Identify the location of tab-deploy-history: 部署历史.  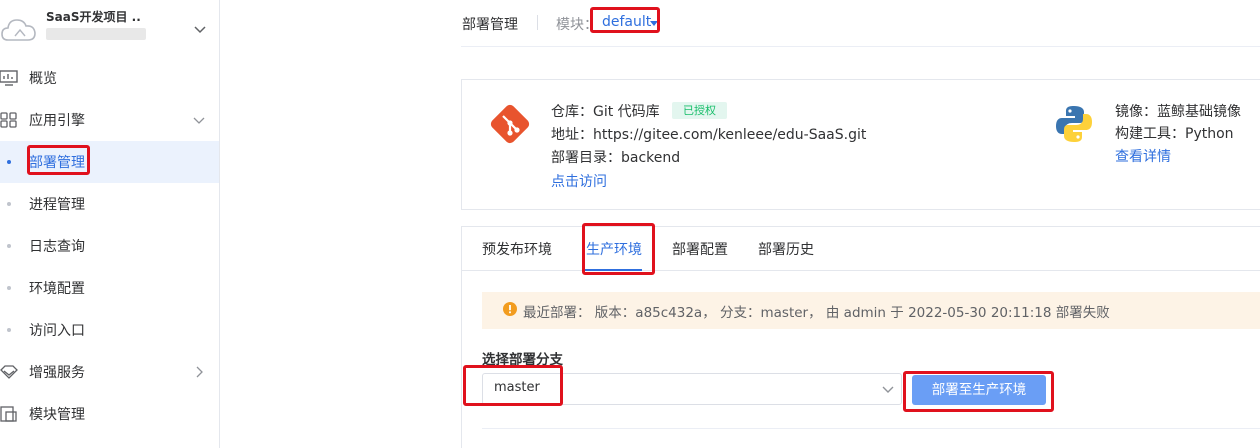
(786, 249).